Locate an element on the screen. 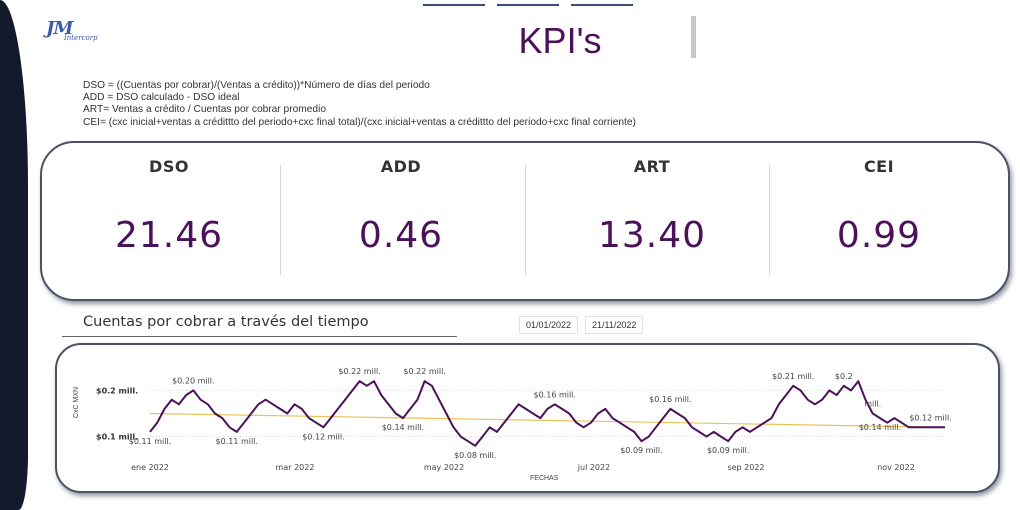 The width and height of the screenshot is (1020, 510). x-tick-label: nov 2022 is located at coordinates (896, 467).